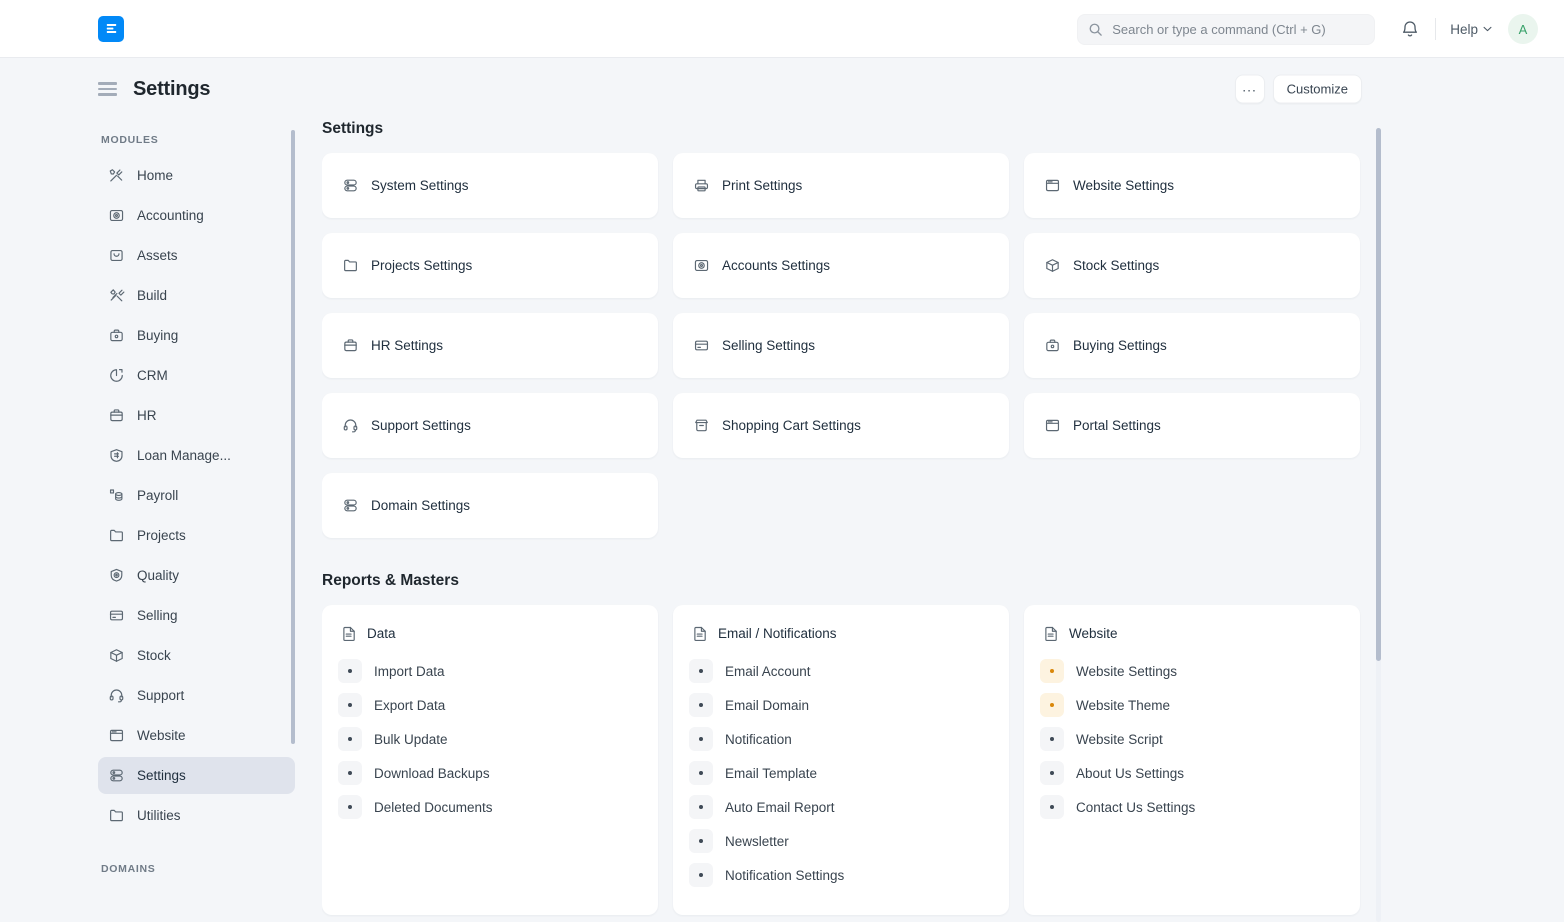 The image size is (1564, 922). What do you see at coordinates (196, 815) in the screenshot?
I see `sidebar-item-utilities: Utilities` at bounding box center [196, 815].